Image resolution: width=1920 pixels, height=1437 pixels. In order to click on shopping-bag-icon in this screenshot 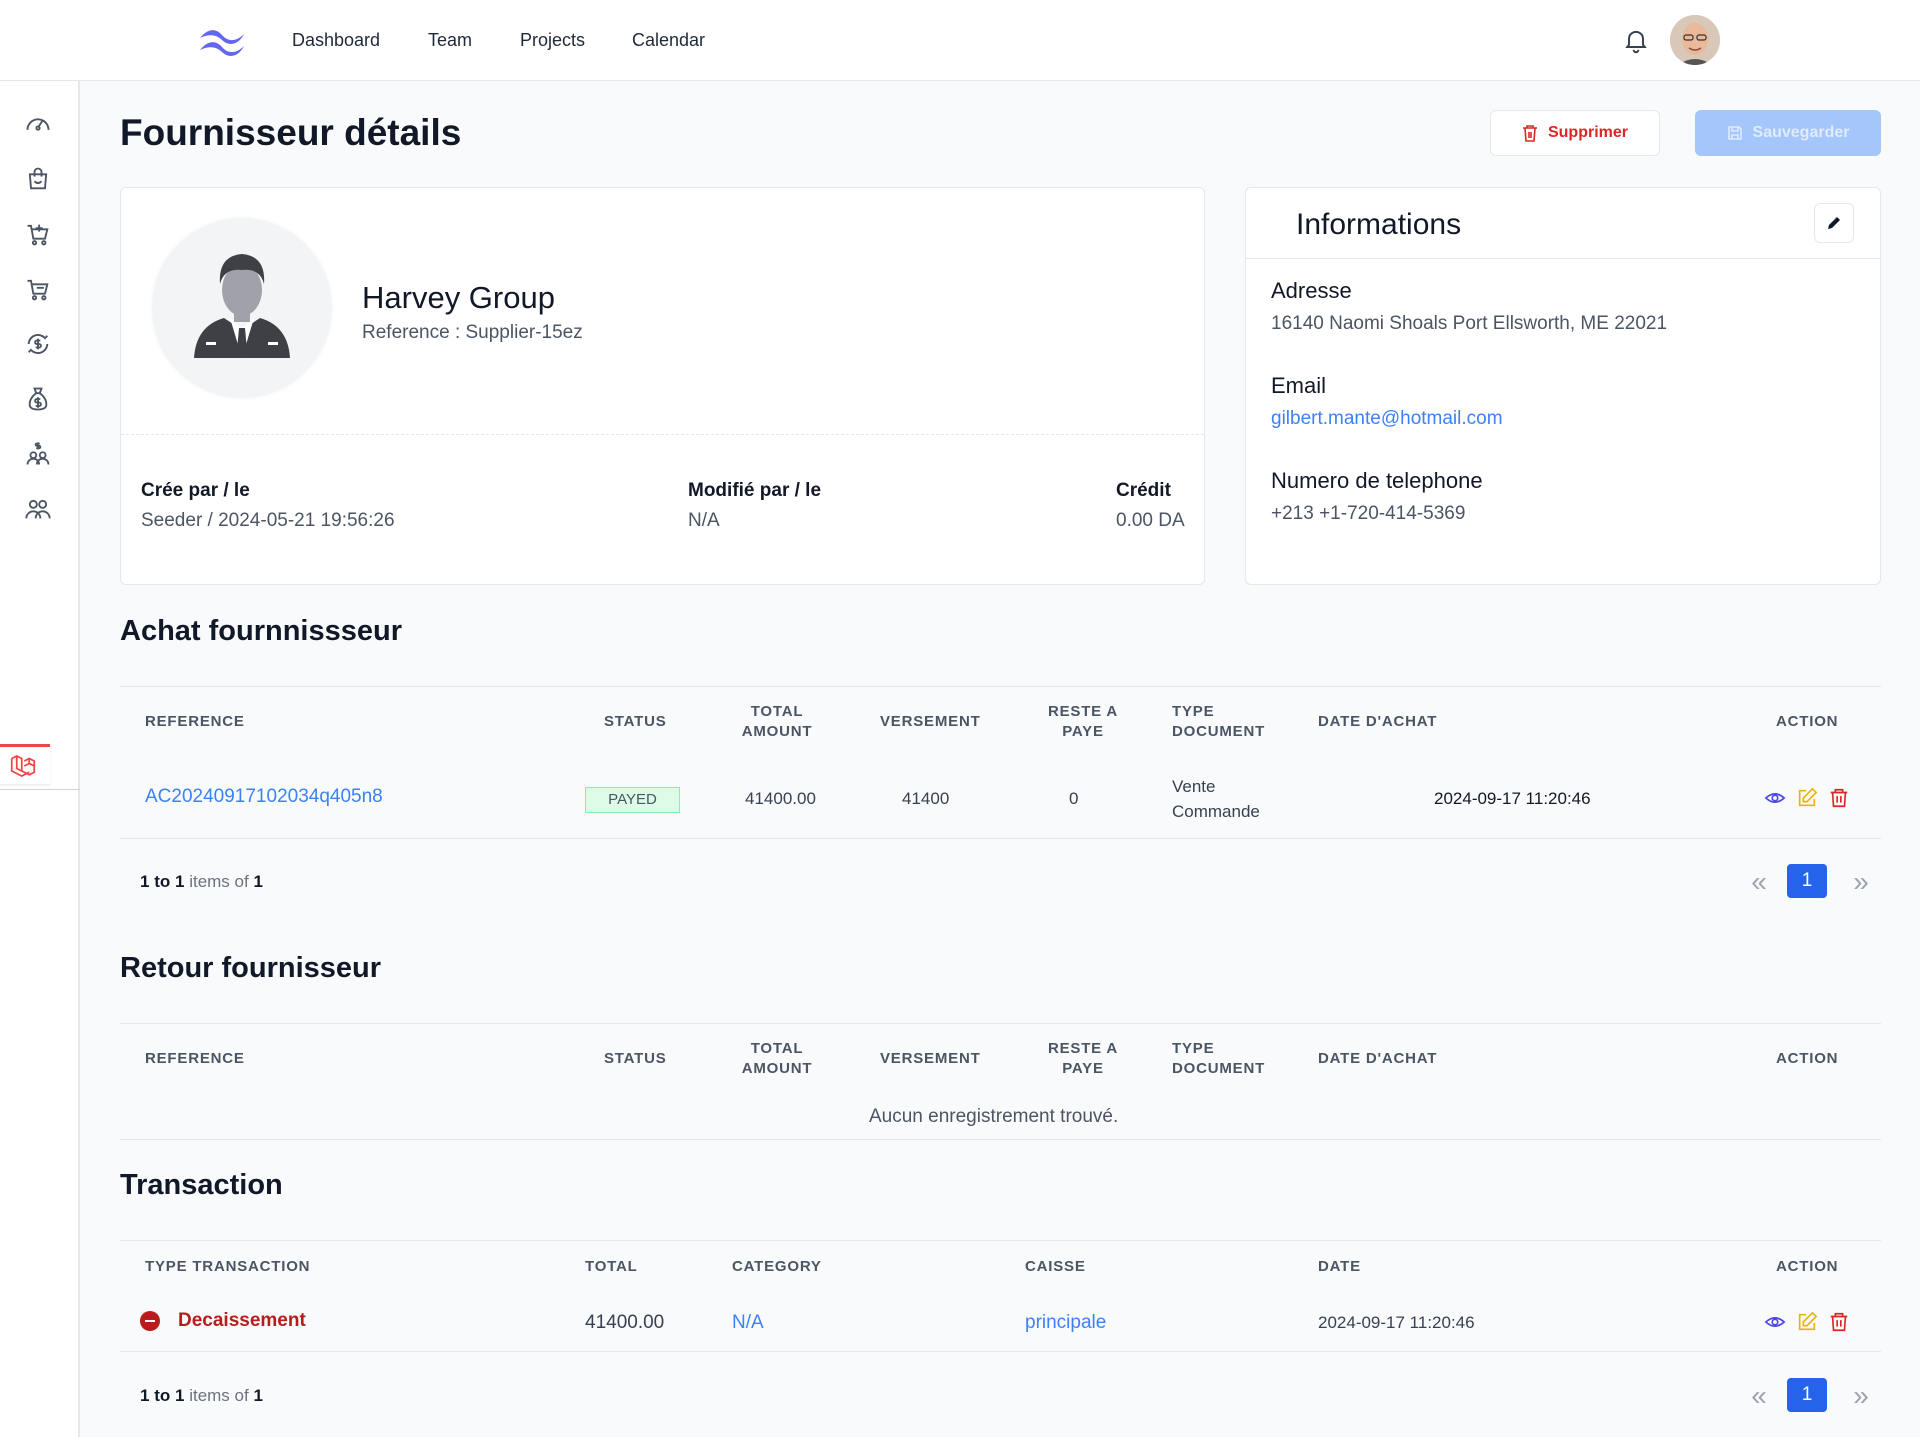, I will do `click(38, 179)`.